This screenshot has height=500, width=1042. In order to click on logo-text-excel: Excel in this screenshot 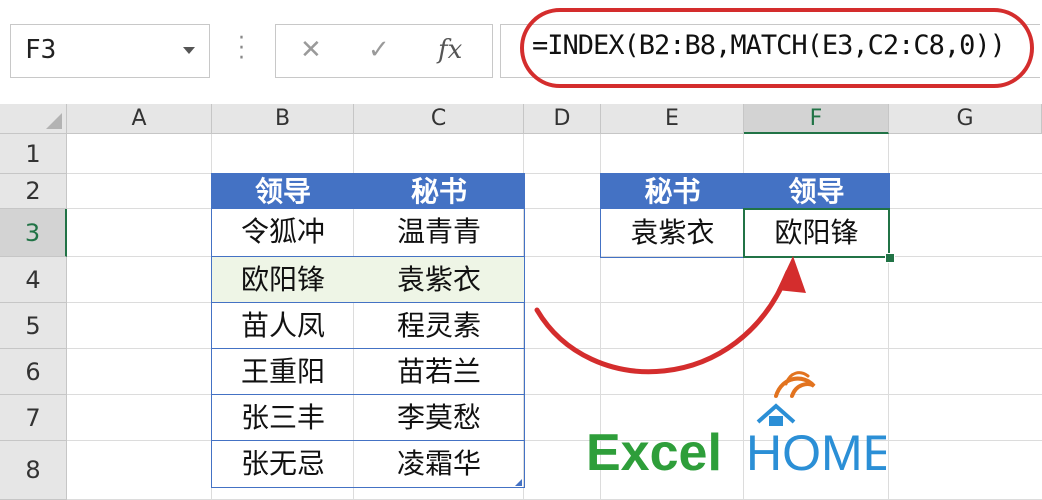, I will do `click(654, 453)`.